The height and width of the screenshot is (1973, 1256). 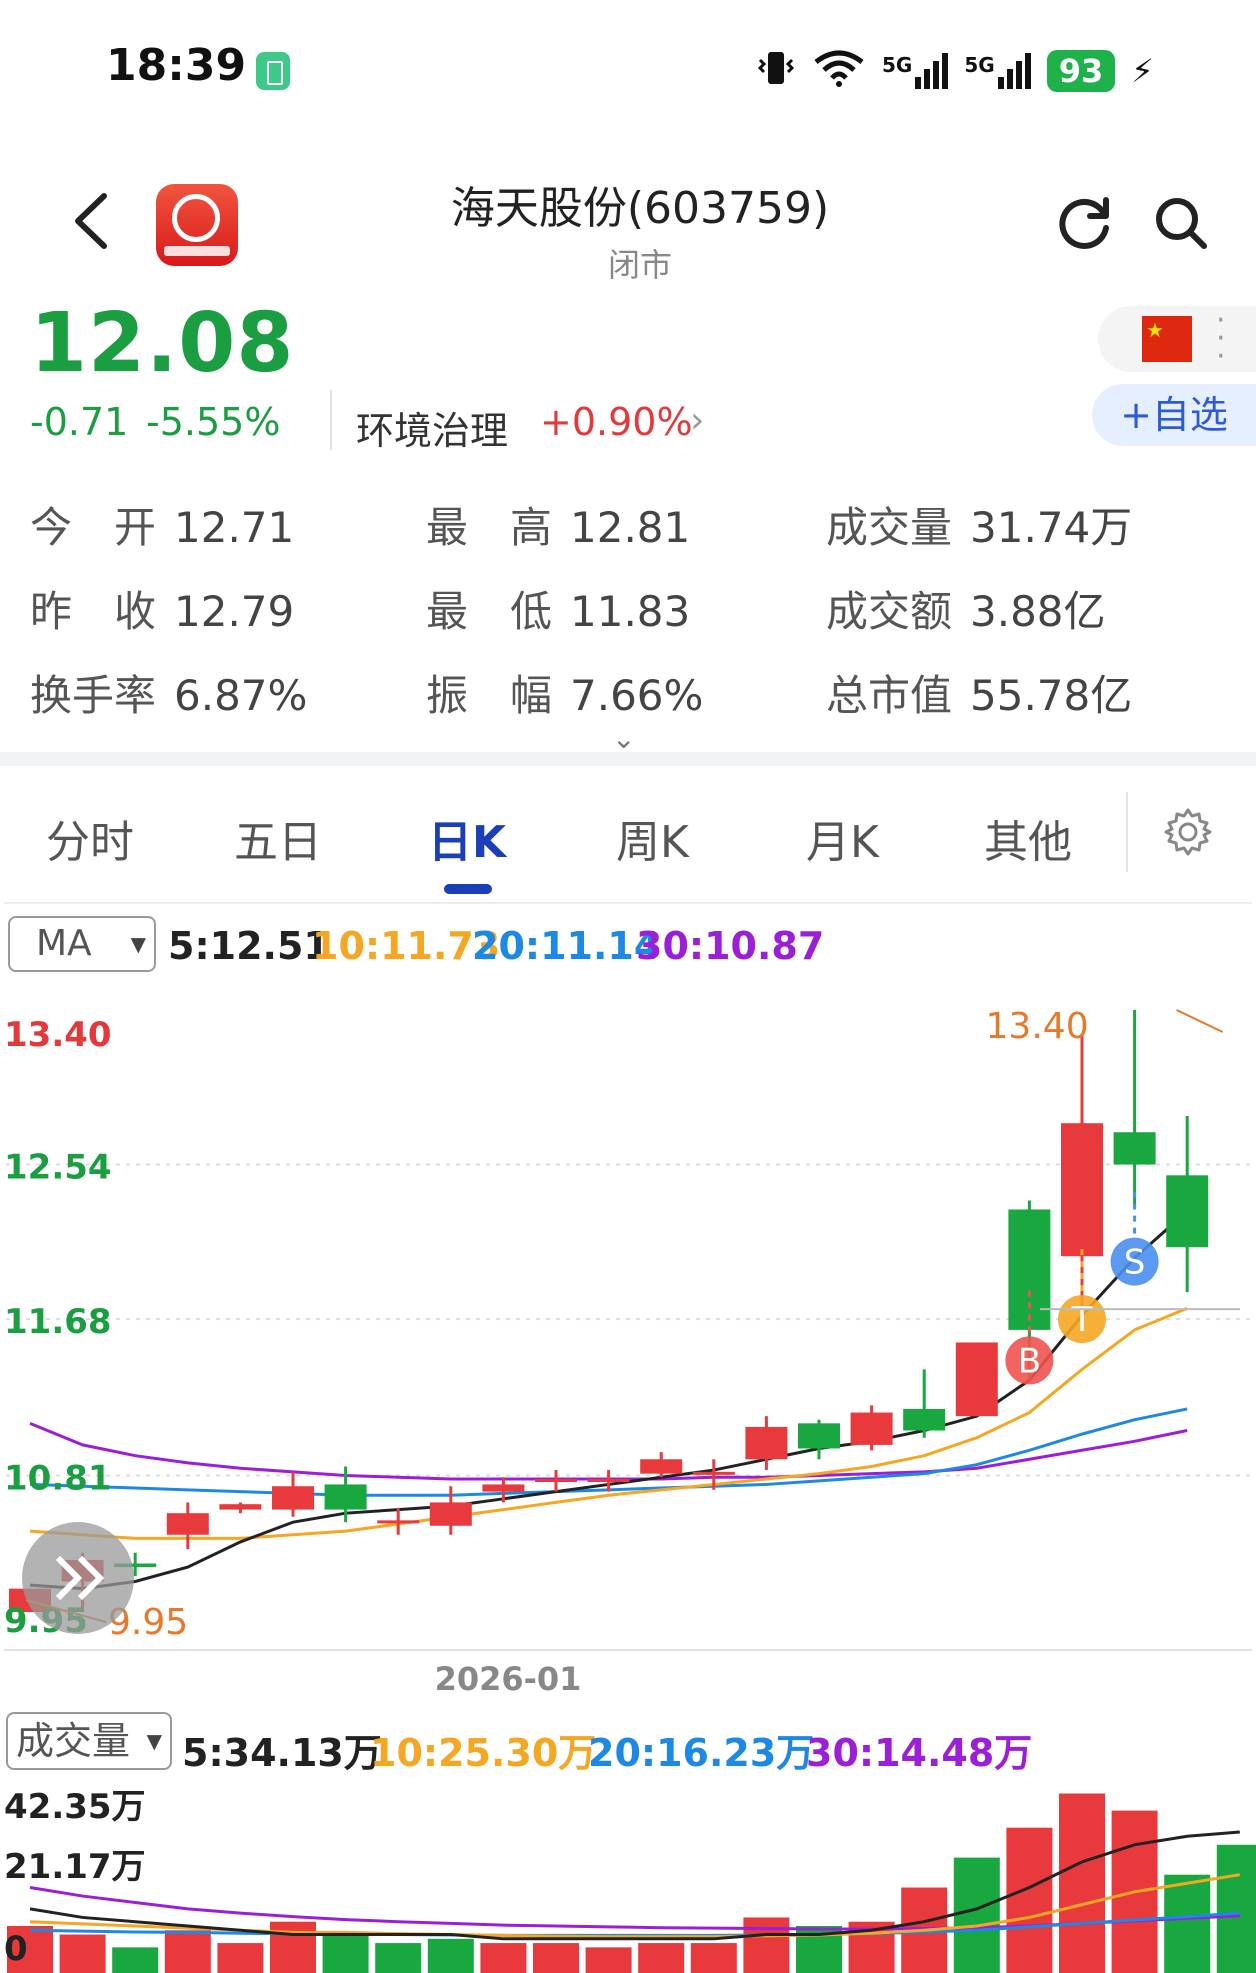 What do you see at coordinates (278, 838) in the screenshot?
I see `tab-1: 五日` at bounding box center [278, 838].